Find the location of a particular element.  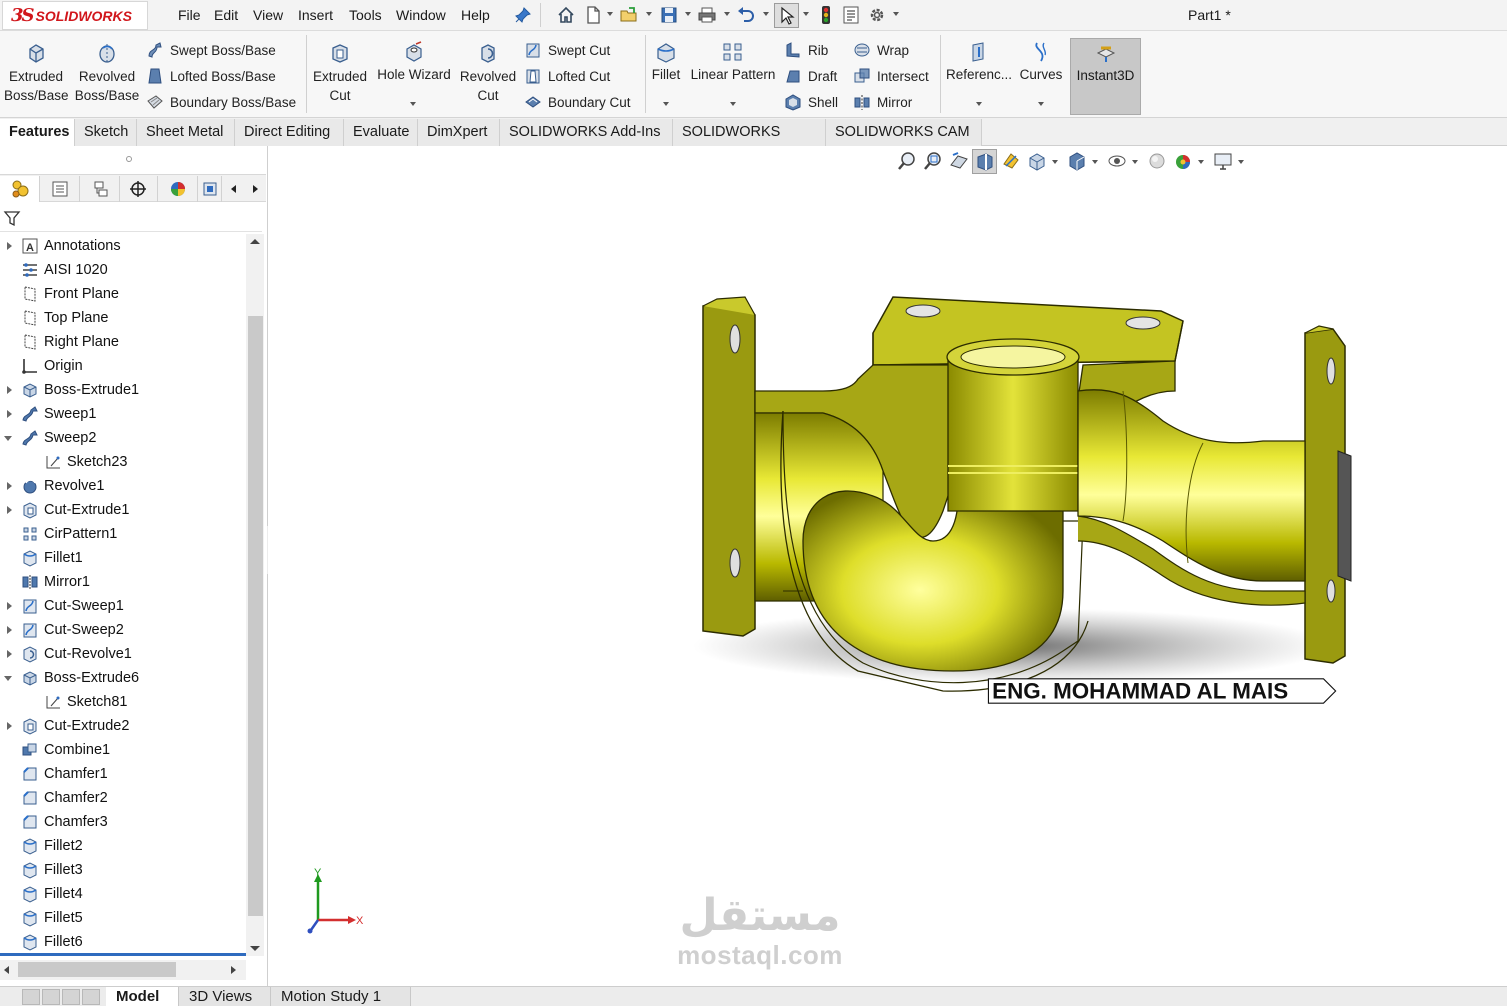

first-tab-arrow-icon is located at coordinates (31, 997).